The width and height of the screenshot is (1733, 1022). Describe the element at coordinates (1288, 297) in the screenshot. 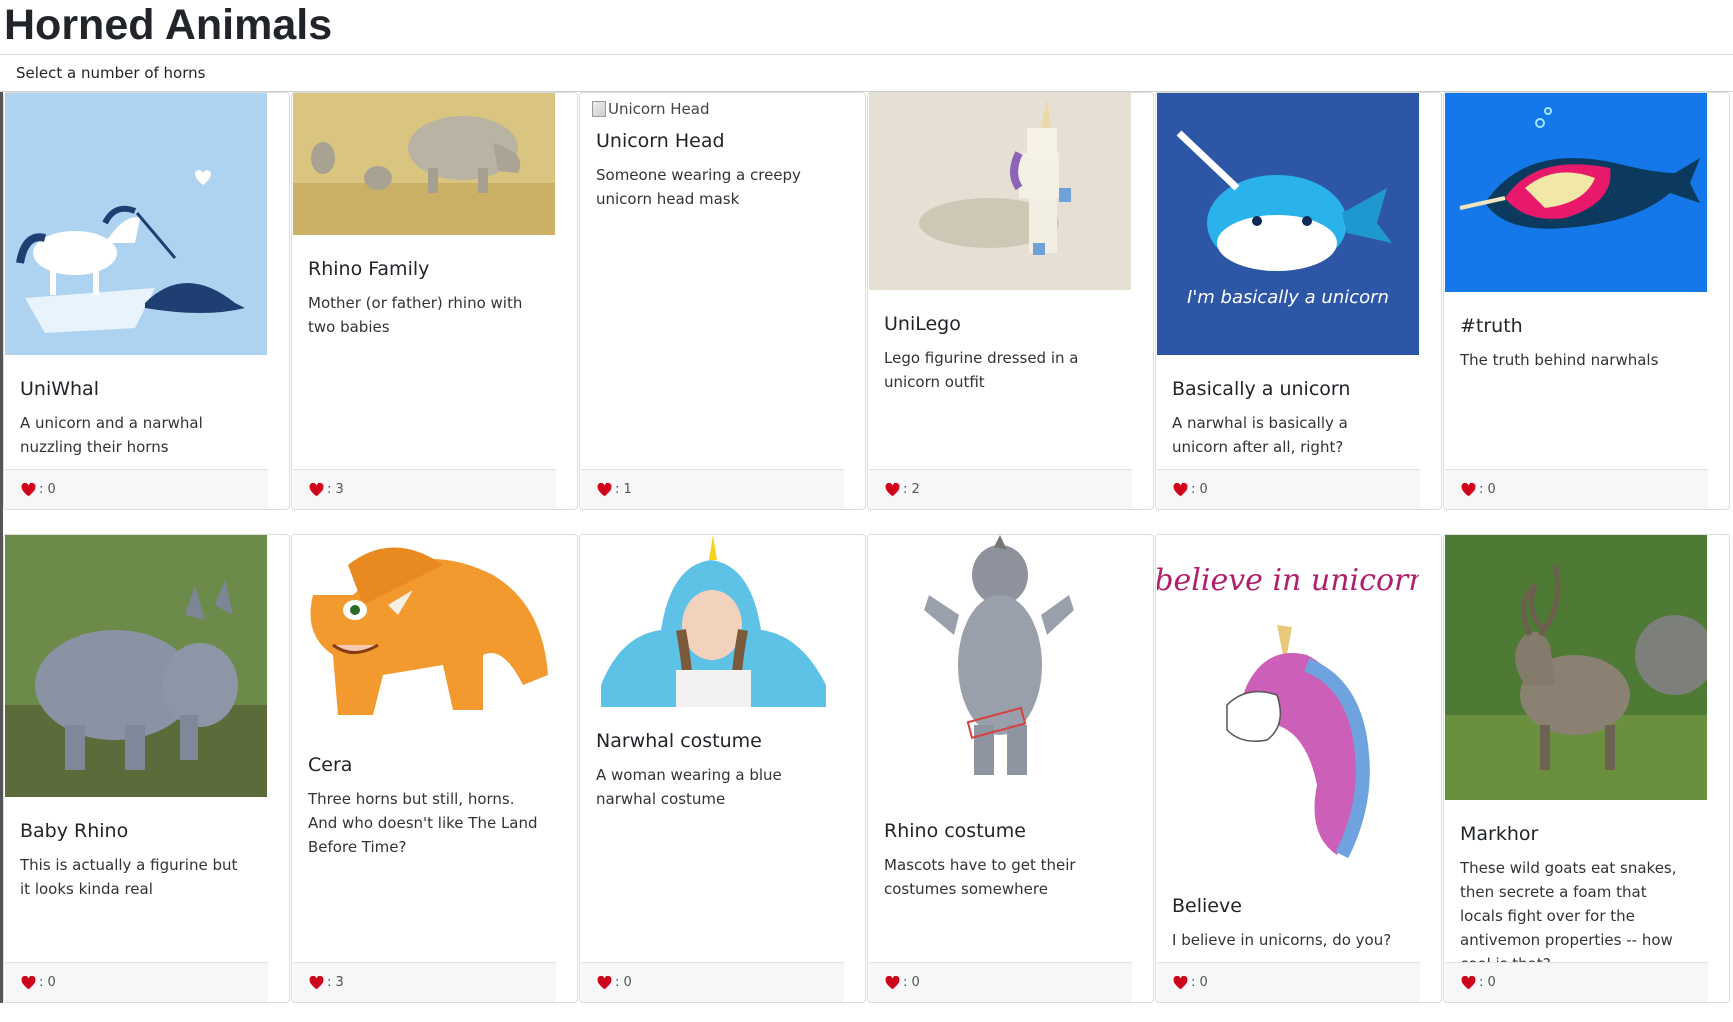

I see `image-caption: I'm basically a unicorn` at that location.